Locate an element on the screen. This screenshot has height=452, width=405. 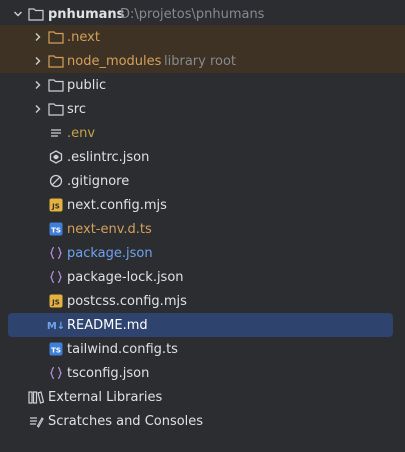
tree-label-postcss: postcss.config.mjs is located at coordinates (127, 301).